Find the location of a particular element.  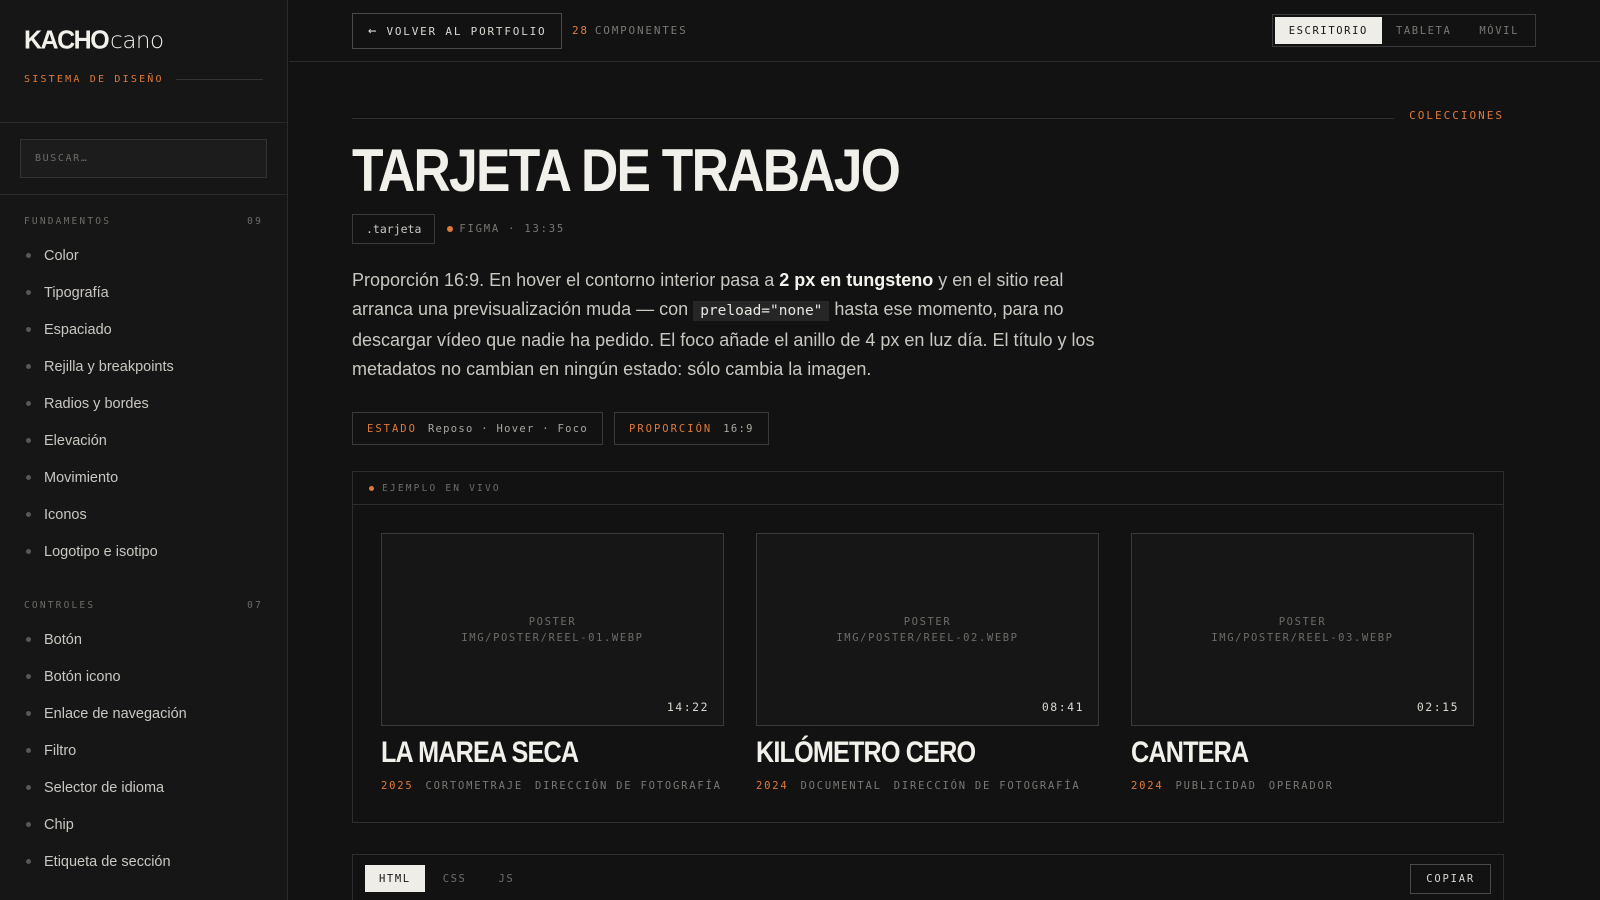

component-count-number: 28 is located at coordinates (580, 30).